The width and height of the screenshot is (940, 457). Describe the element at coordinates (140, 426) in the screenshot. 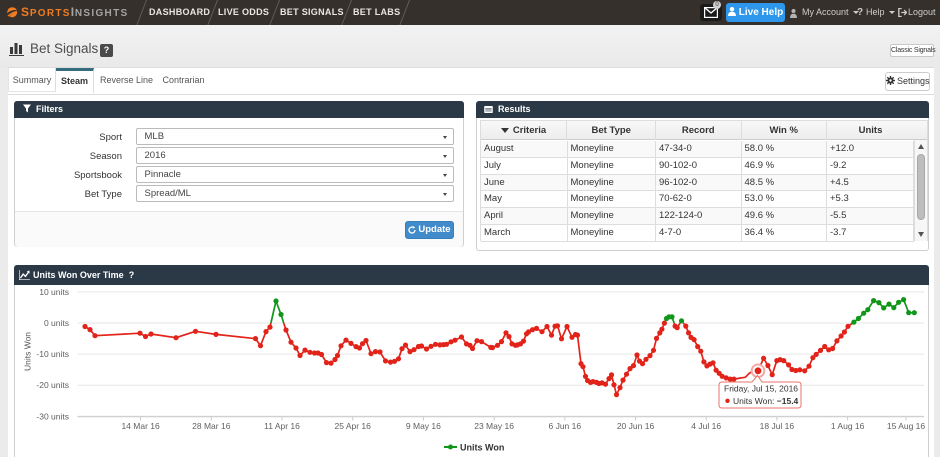

I see `svg-text: 14 Mar 16` at that location.